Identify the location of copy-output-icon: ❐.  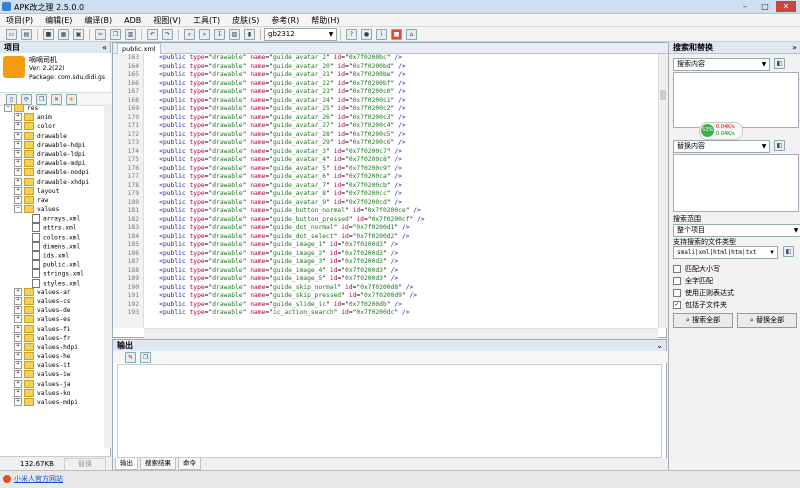
(145, 357).